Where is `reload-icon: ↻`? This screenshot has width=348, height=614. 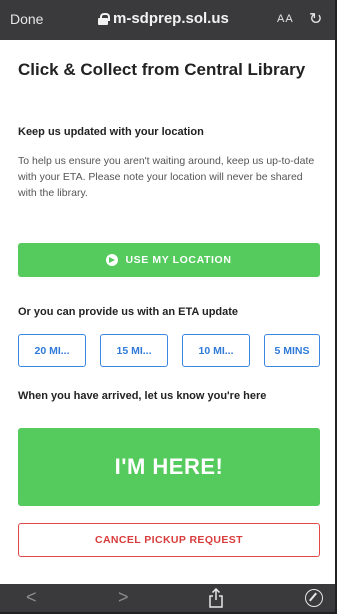
reload-icon: ↻ is located at coordinates (315, 19).